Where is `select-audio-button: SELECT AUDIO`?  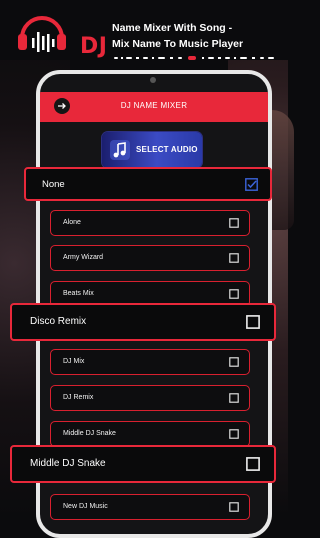 select-audio-button: SELECT AUDIO is located at coordinates (152, 150).